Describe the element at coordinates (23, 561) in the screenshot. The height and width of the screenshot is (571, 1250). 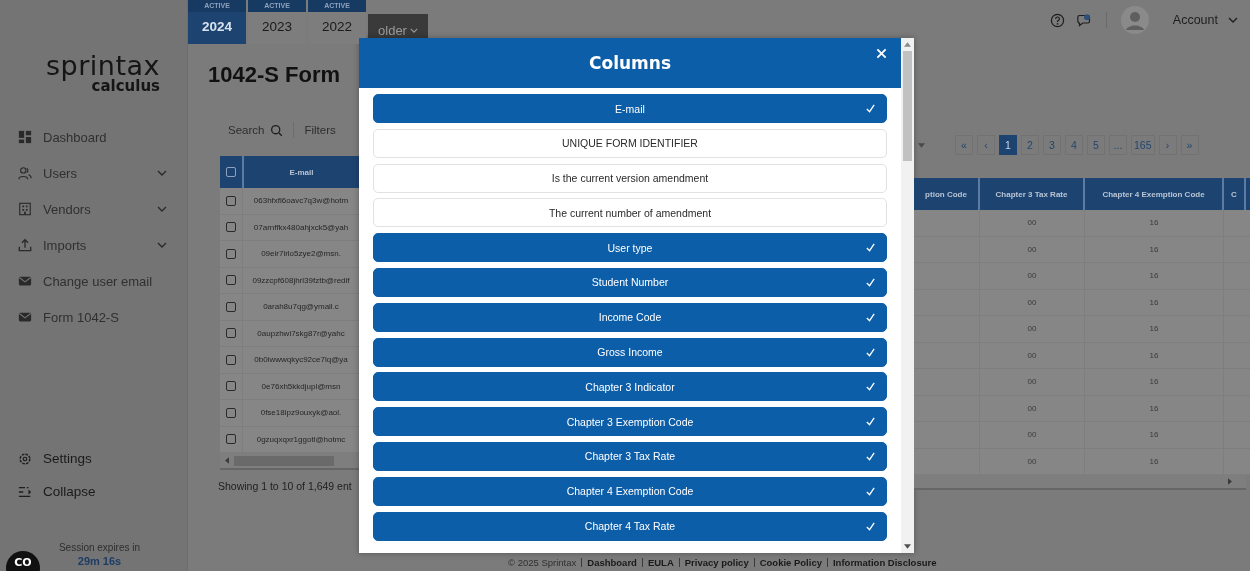
I see `chat-widget-button: CO` at that location.